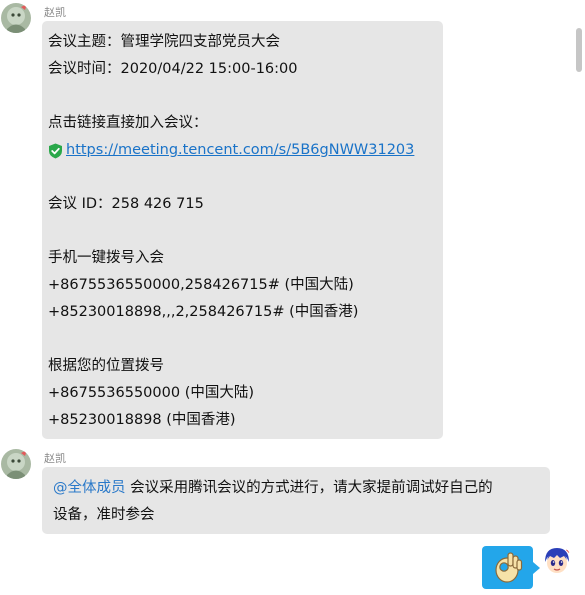  I want to click on announcement-text: 会议采用腾讯会议的方式进行，请大家提前调试好自己的, so click(309, 488).